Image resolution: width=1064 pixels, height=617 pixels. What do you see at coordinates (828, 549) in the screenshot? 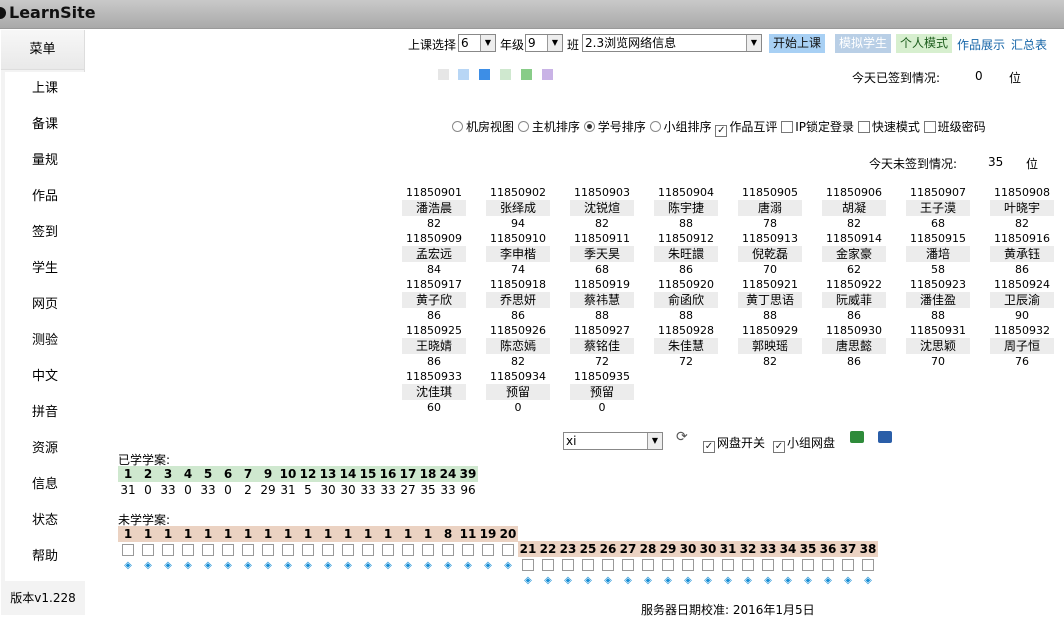
I see `unlearned-case-number: 36` at bounding box center [828, 549].